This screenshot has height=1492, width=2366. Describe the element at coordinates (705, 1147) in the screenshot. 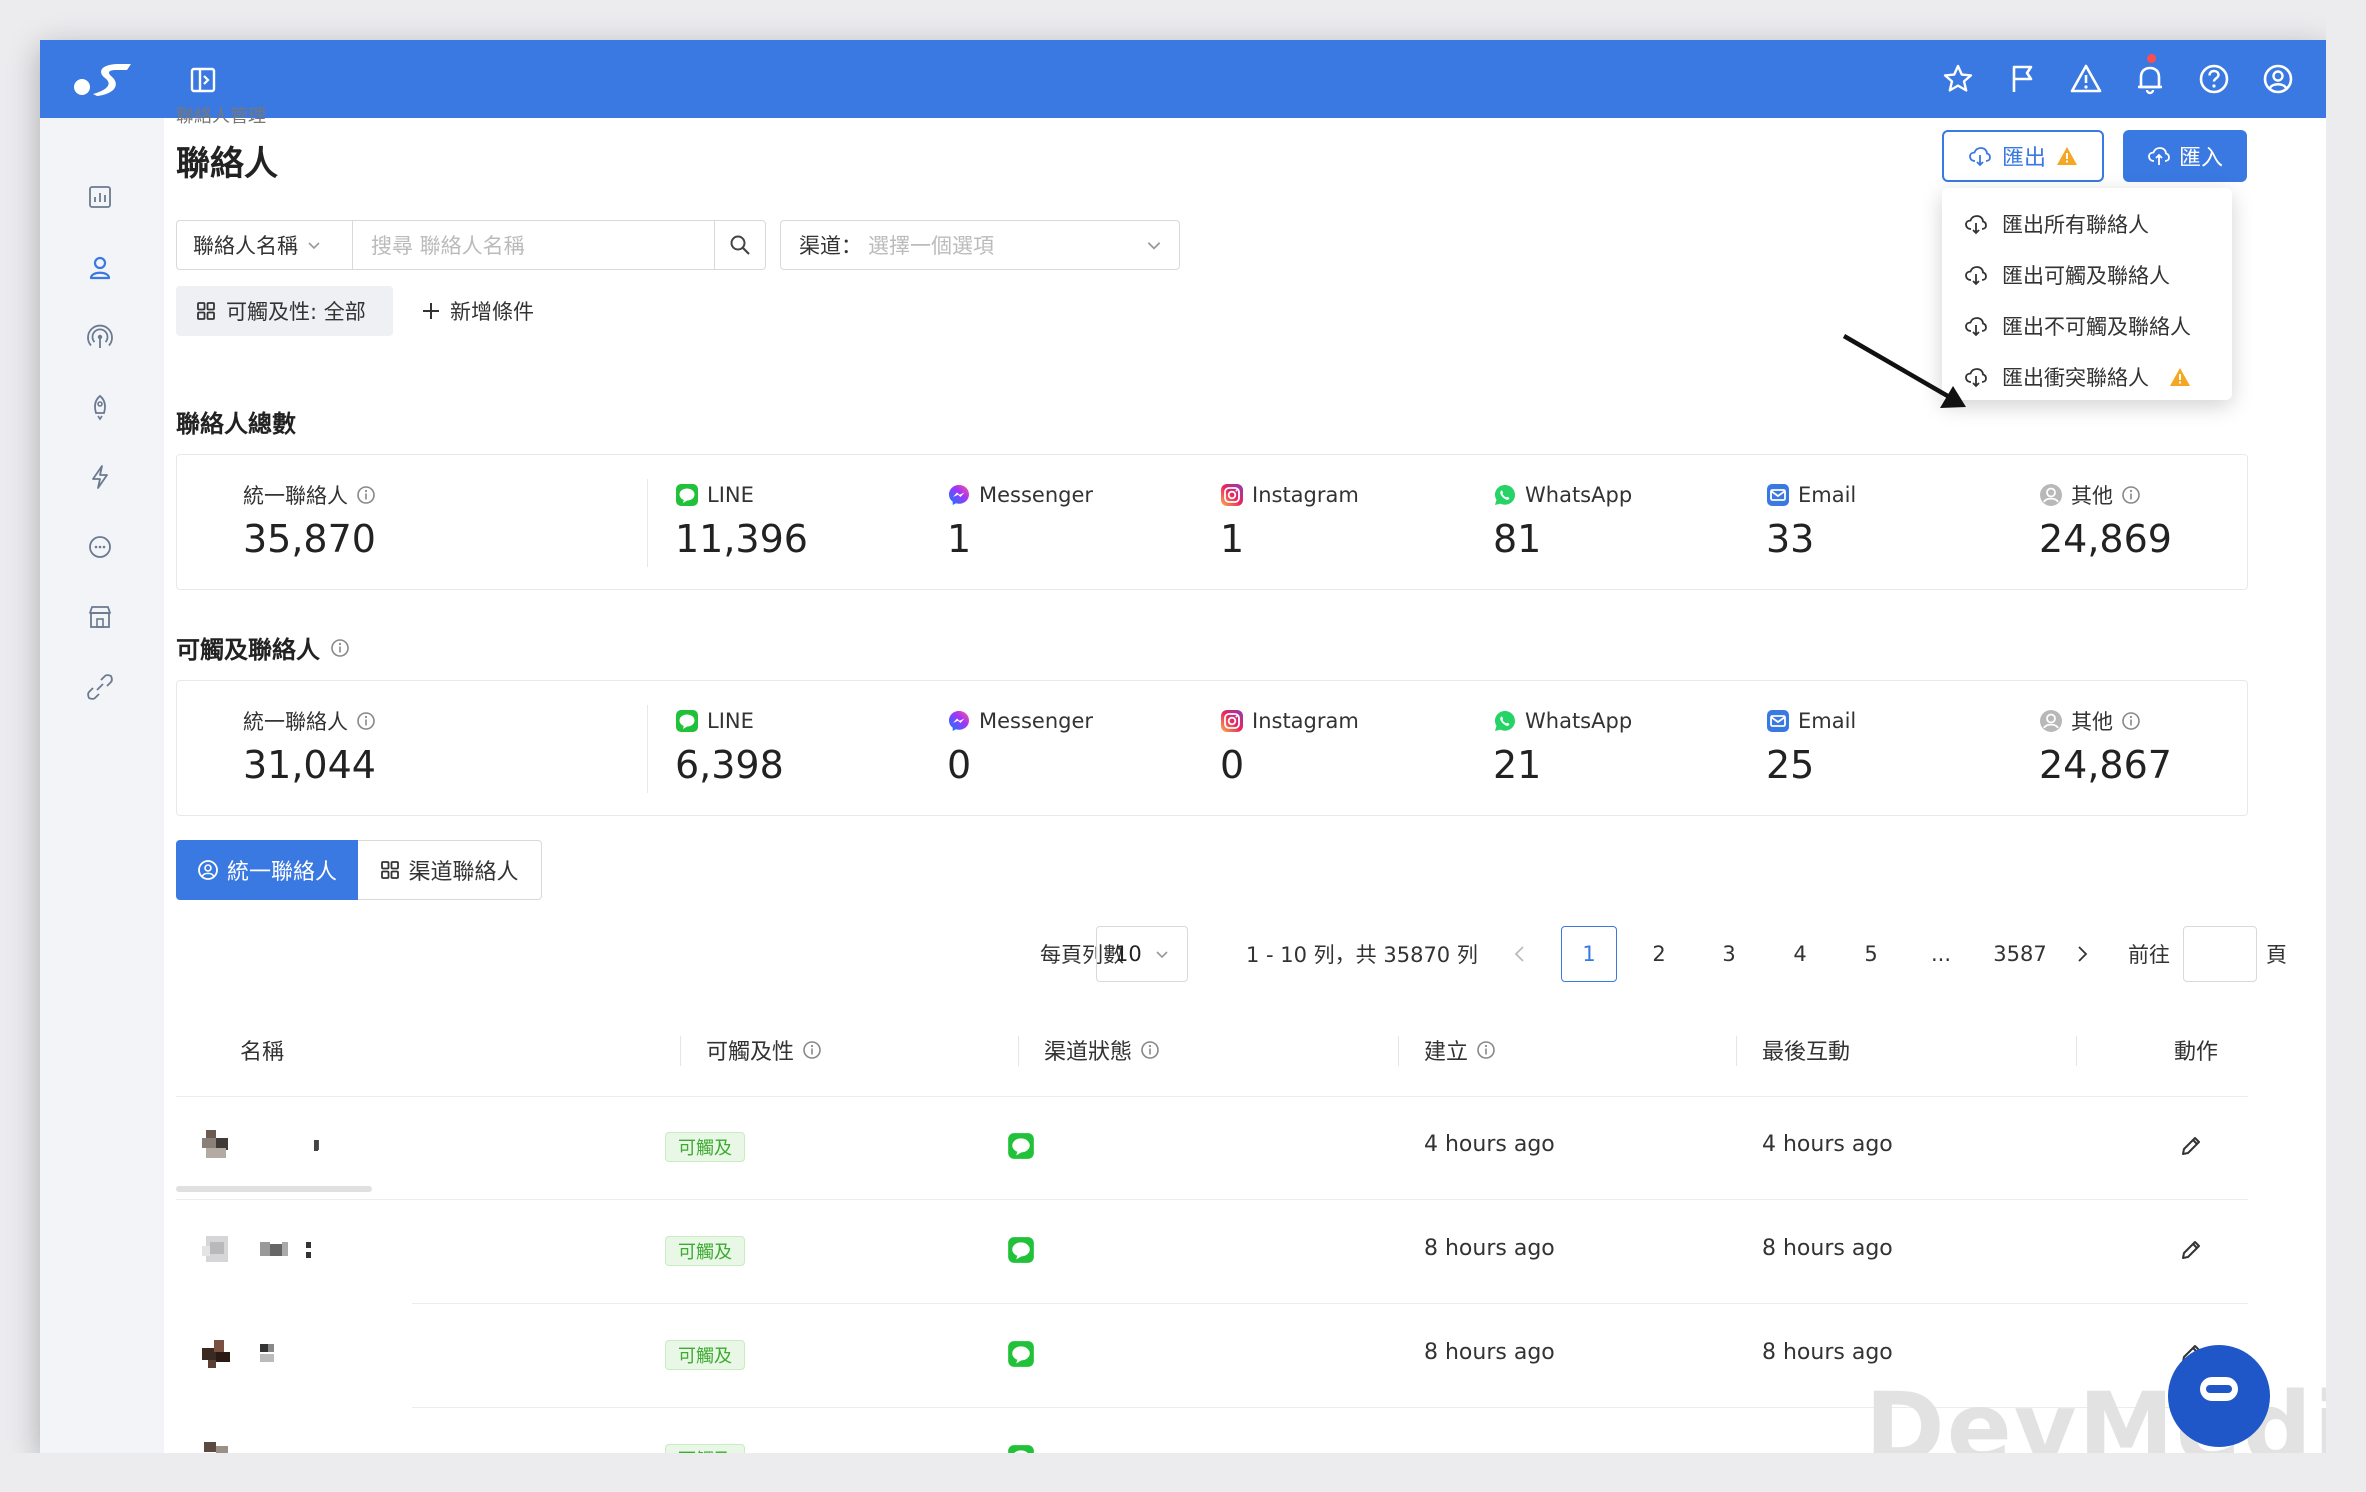

I see `reach-badge: 可觸及` at that location.